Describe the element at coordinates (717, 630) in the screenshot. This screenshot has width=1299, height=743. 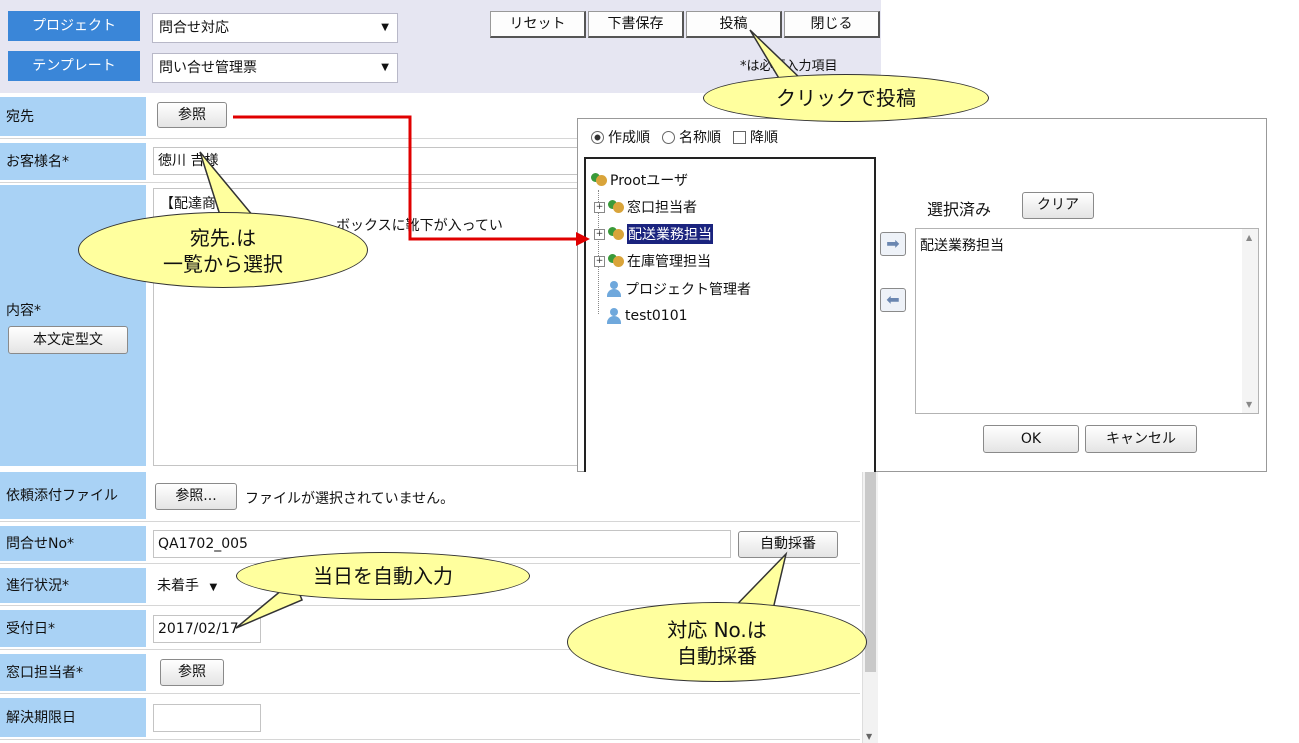
I see `callout-number-line1: 対応 No.は` at that location.